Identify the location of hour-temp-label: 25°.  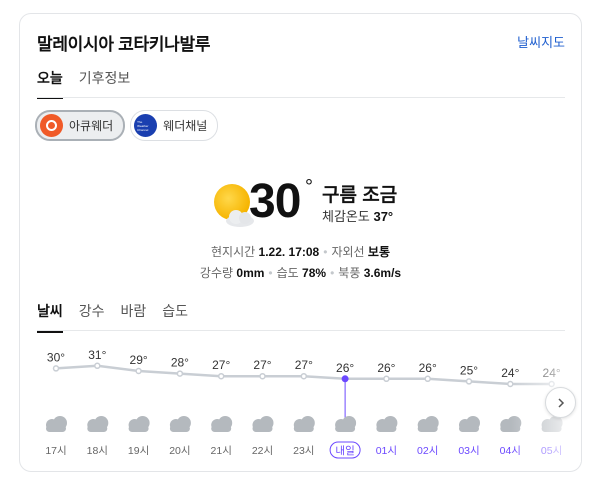
(469, 370).